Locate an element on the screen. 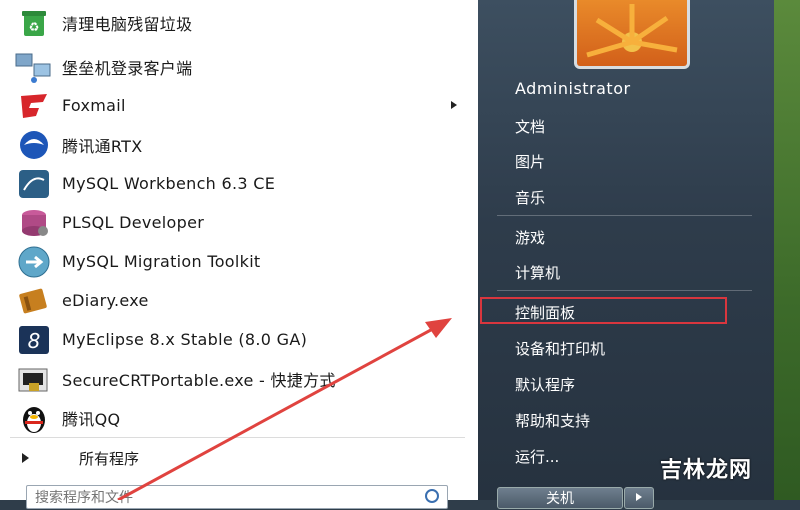  watermark: 吉林龙网 is located at coordinates (706, 468).